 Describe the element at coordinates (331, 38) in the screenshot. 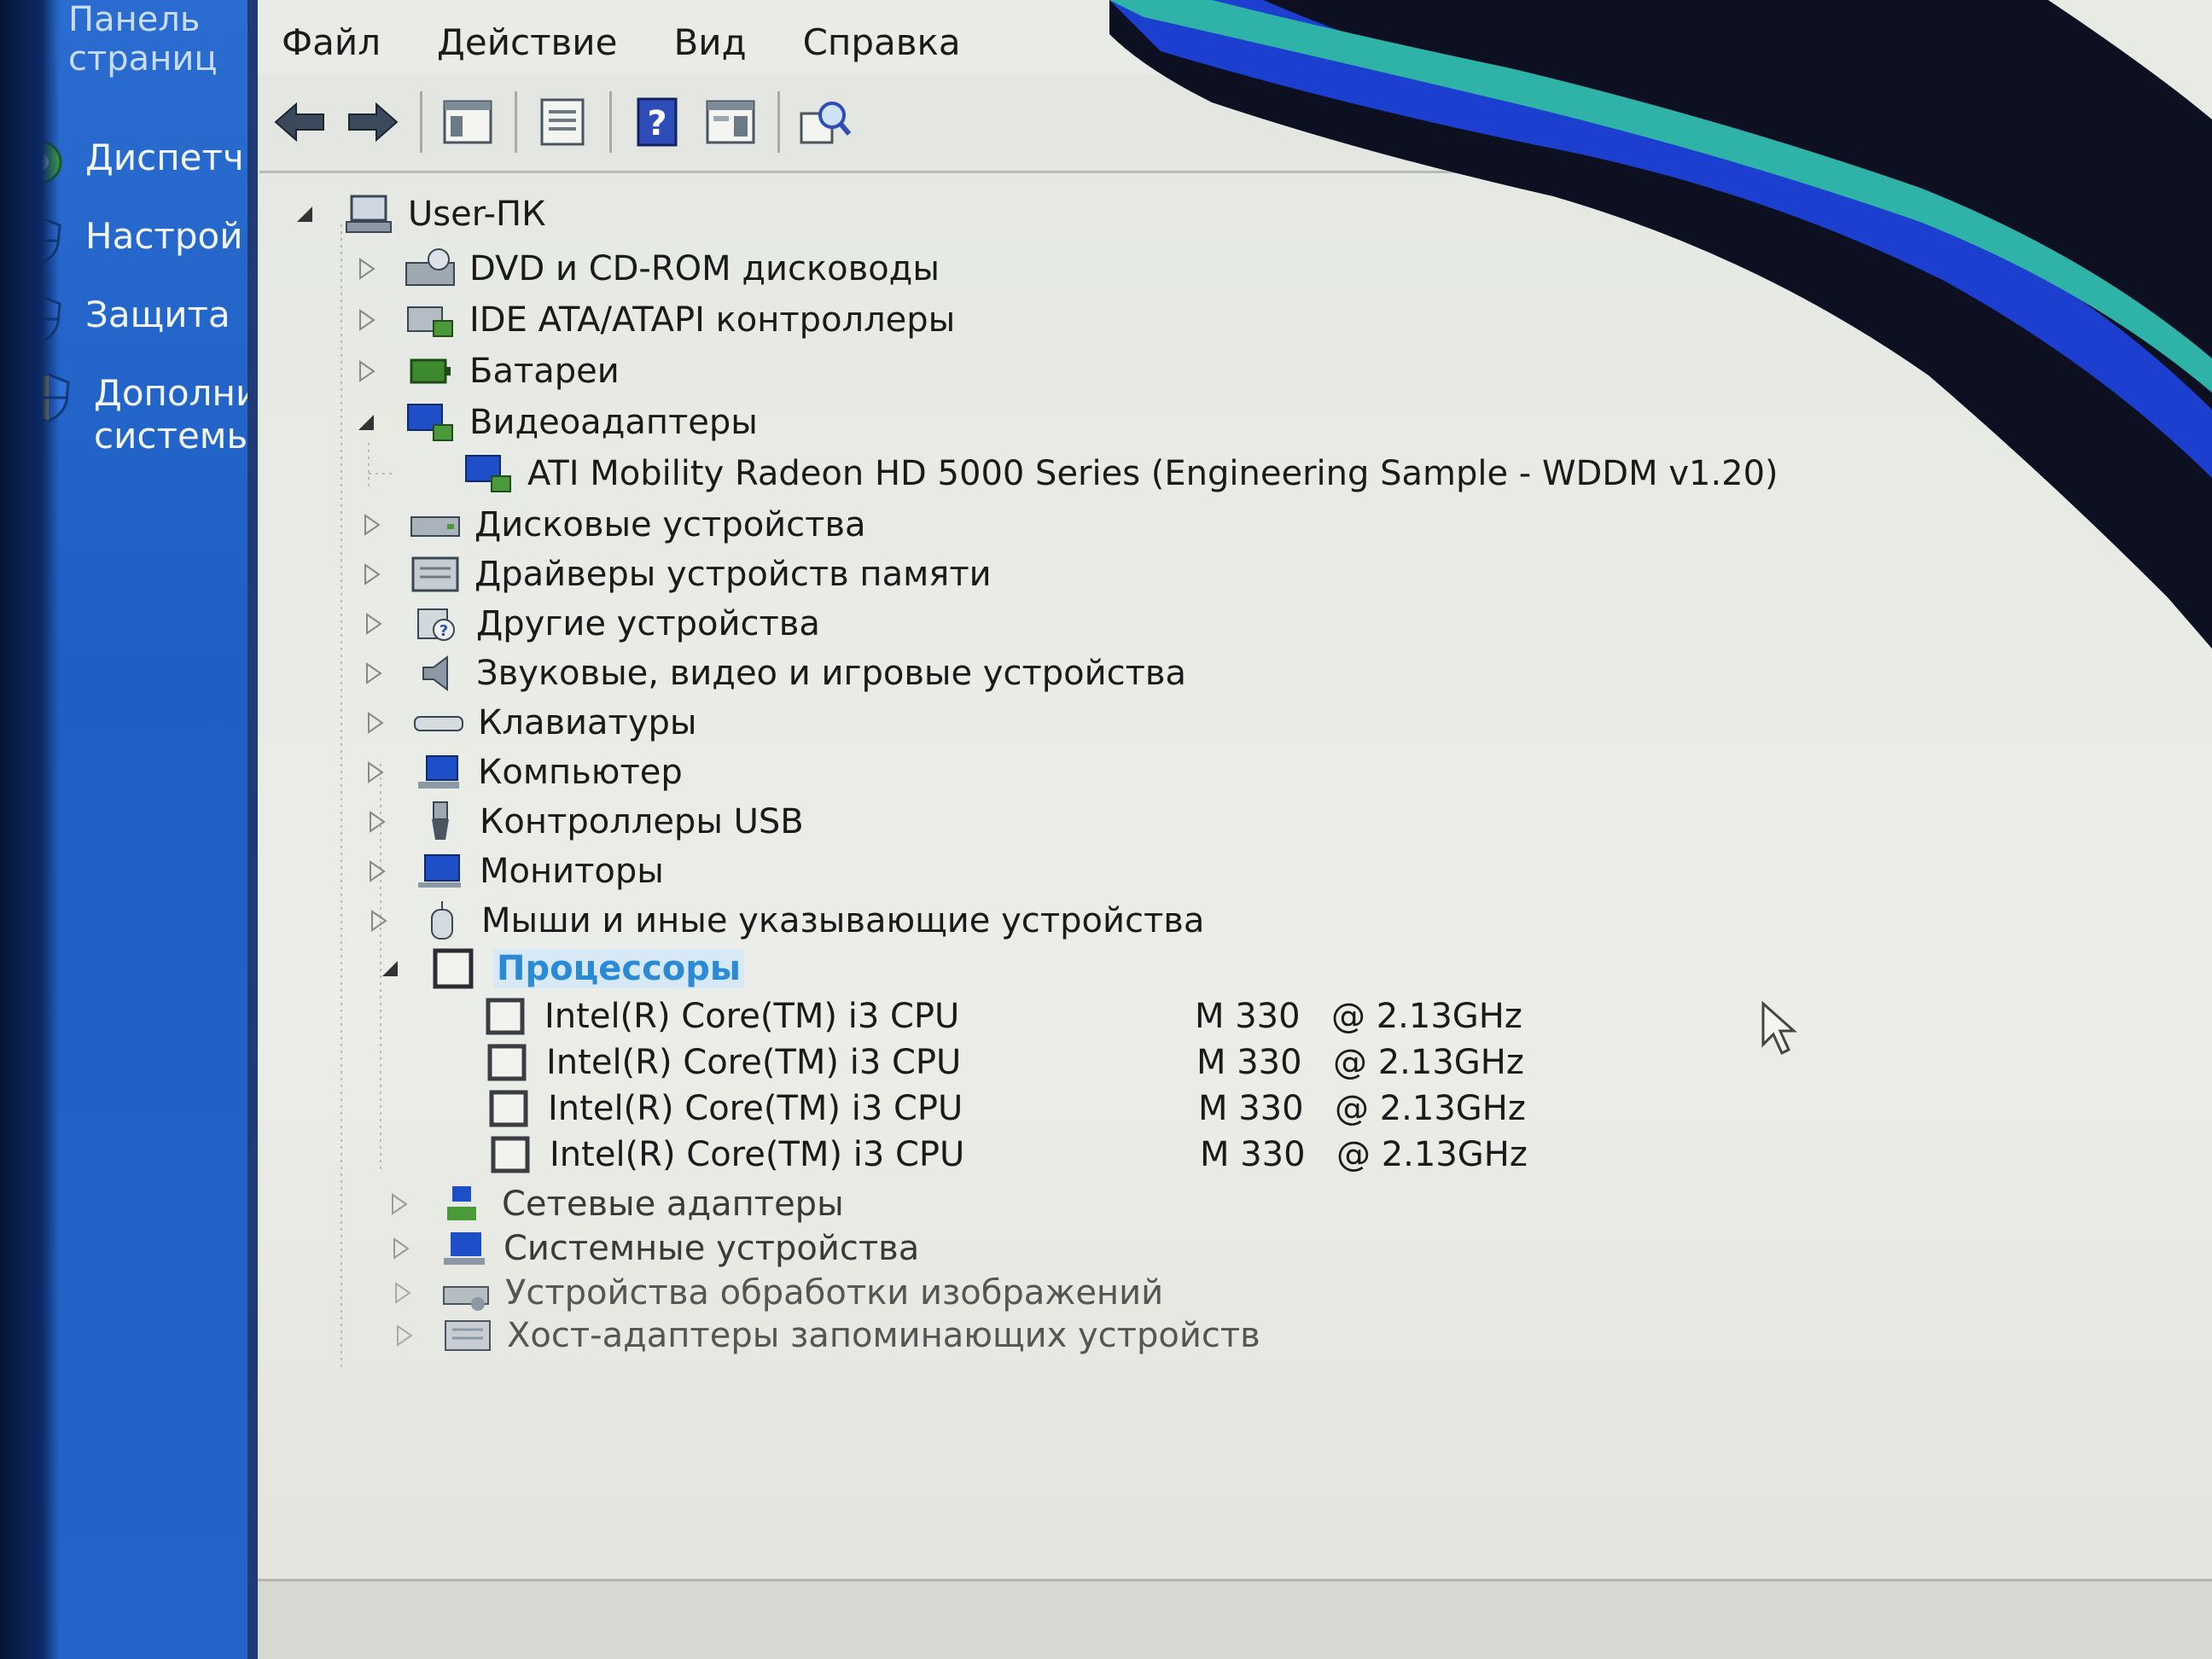

I see `menu-file: Файл` at that location.